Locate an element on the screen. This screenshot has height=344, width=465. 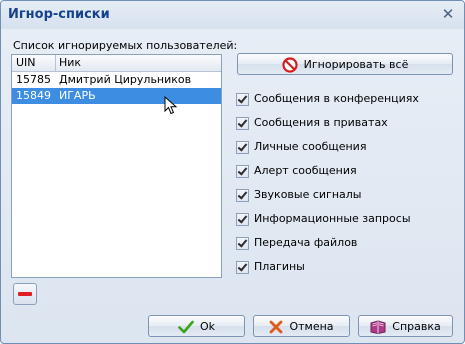
ignored-users-label: Список игнорируемых пользователей: is located at coordinates (125, 45).